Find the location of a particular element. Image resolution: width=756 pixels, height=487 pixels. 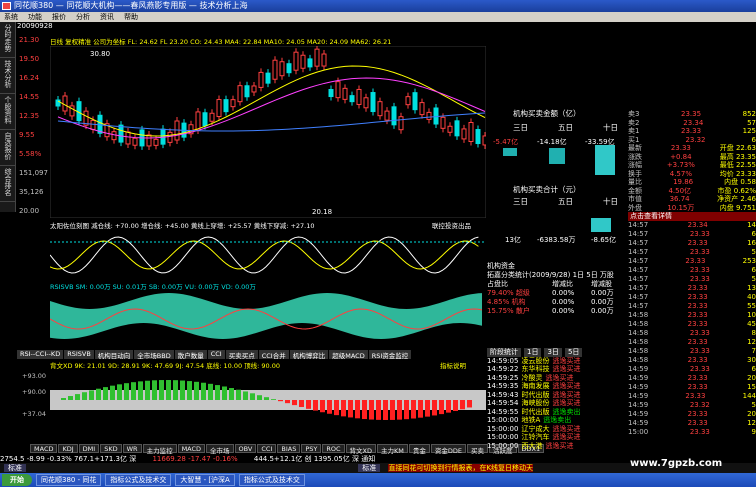

app-icon is located at coordinates (6, 6).